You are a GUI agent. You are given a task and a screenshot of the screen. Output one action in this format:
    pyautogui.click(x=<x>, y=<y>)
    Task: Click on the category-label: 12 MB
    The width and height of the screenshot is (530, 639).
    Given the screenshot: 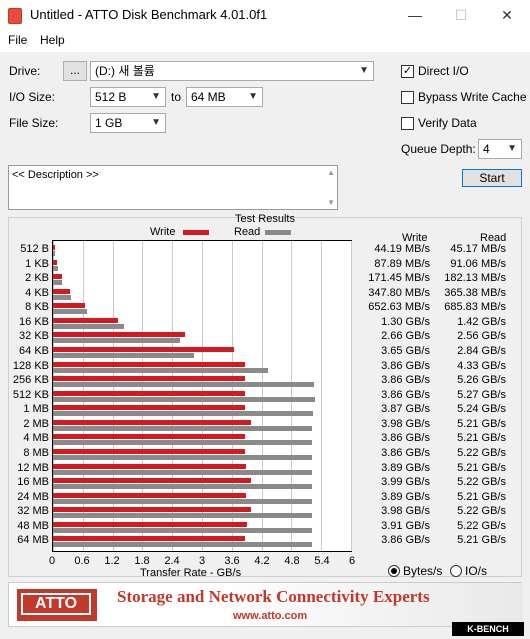 What is the action you would take?
    pyautogui.click(x=33, y=467)
    